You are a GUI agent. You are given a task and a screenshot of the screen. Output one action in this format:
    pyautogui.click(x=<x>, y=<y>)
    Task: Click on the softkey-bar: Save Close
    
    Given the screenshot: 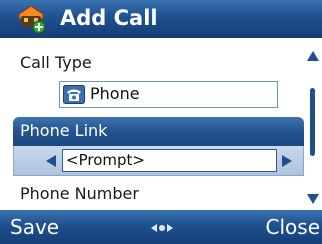 What is the action you would take?
    pyautogui.click(x=161, y=227)
    